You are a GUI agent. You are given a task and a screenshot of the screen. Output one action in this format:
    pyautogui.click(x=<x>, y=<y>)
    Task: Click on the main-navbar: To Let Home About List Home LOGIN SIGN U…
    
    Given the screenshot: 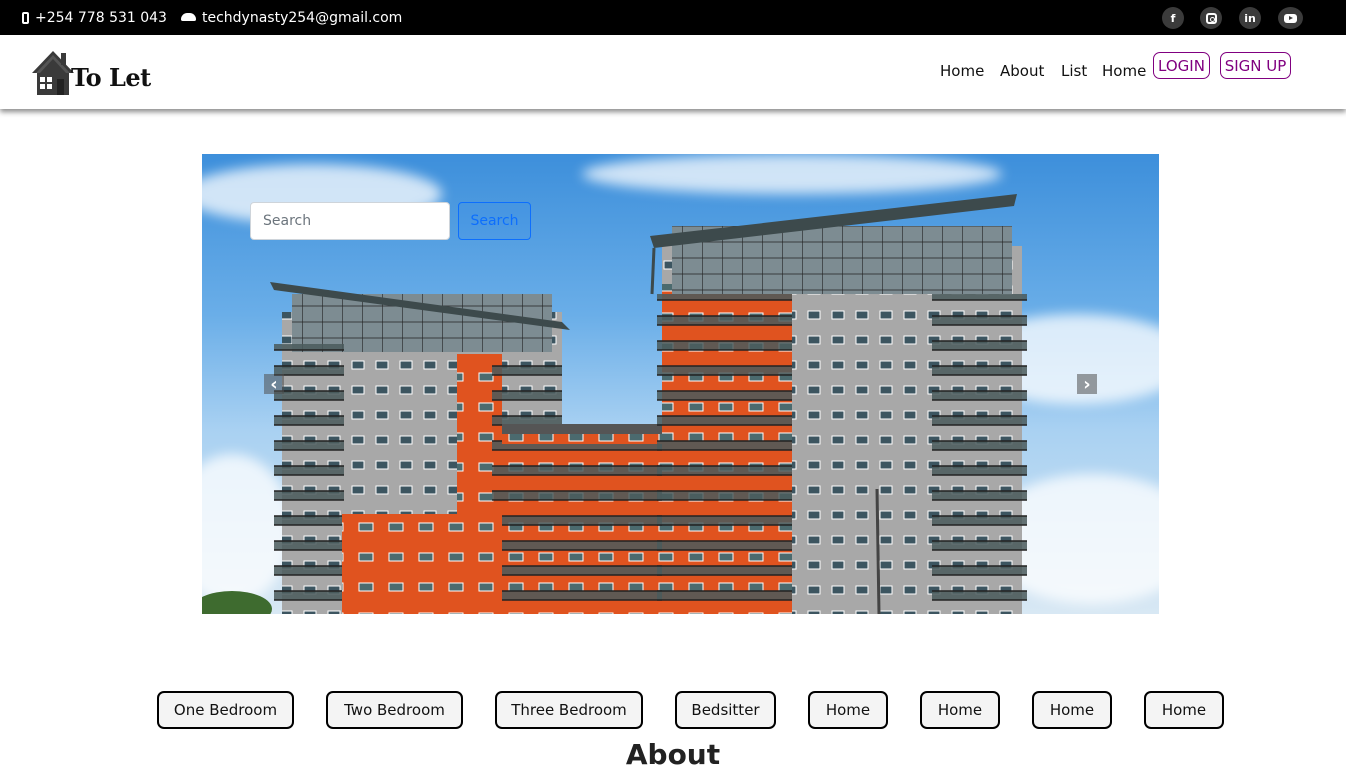 What is the action you would take?
    pyautogui.click(x=673, y=72)
    